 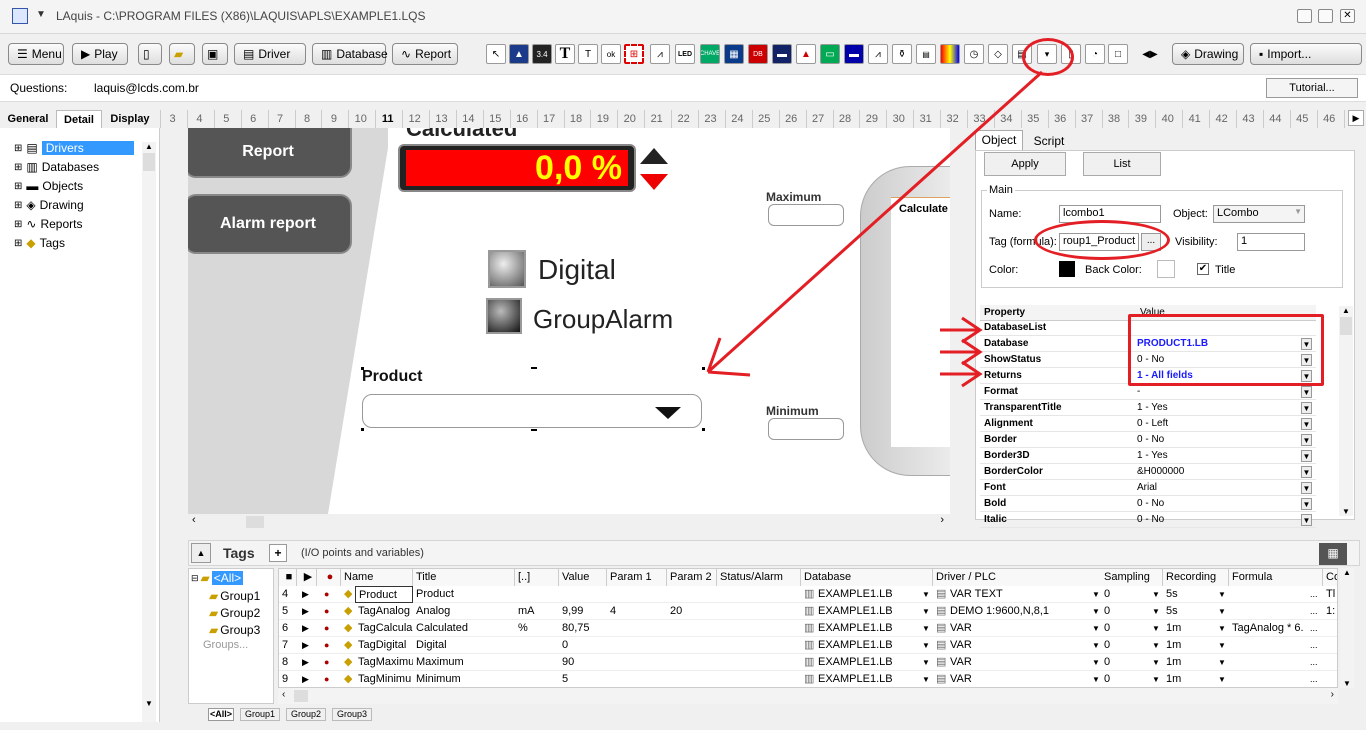 I want to click on cell-title: Calculated, so click(x=464, y=628).